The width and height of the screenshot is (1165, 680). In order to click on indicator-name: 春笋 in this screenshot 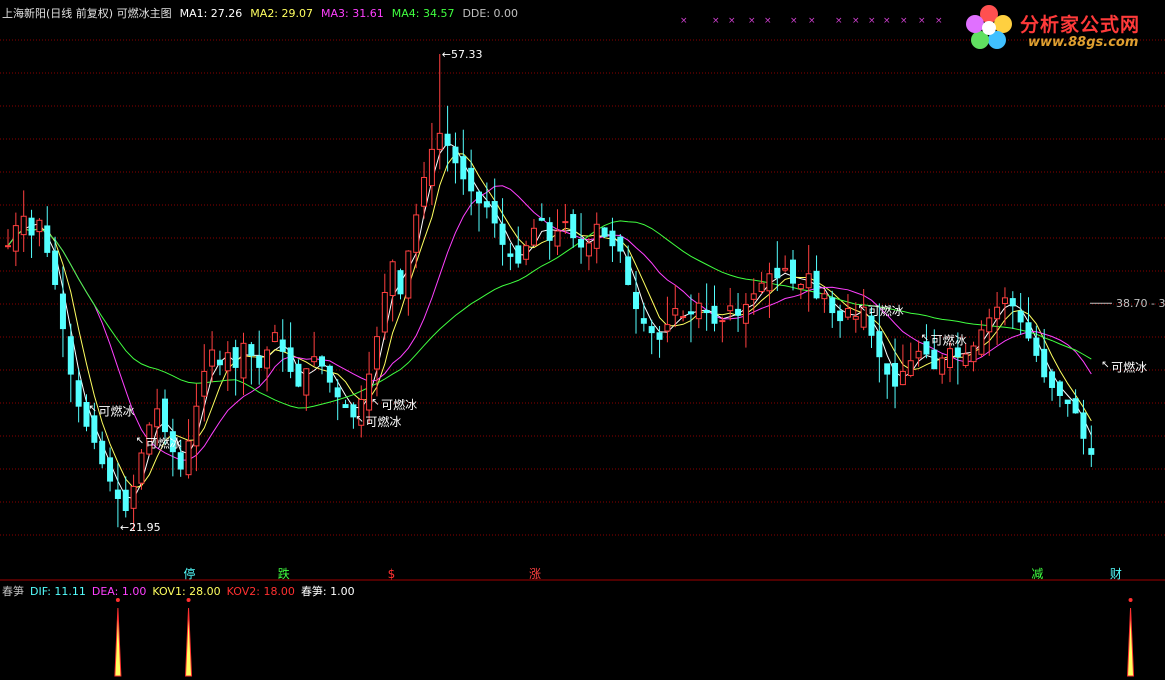, I will do `click(13, 591)`.